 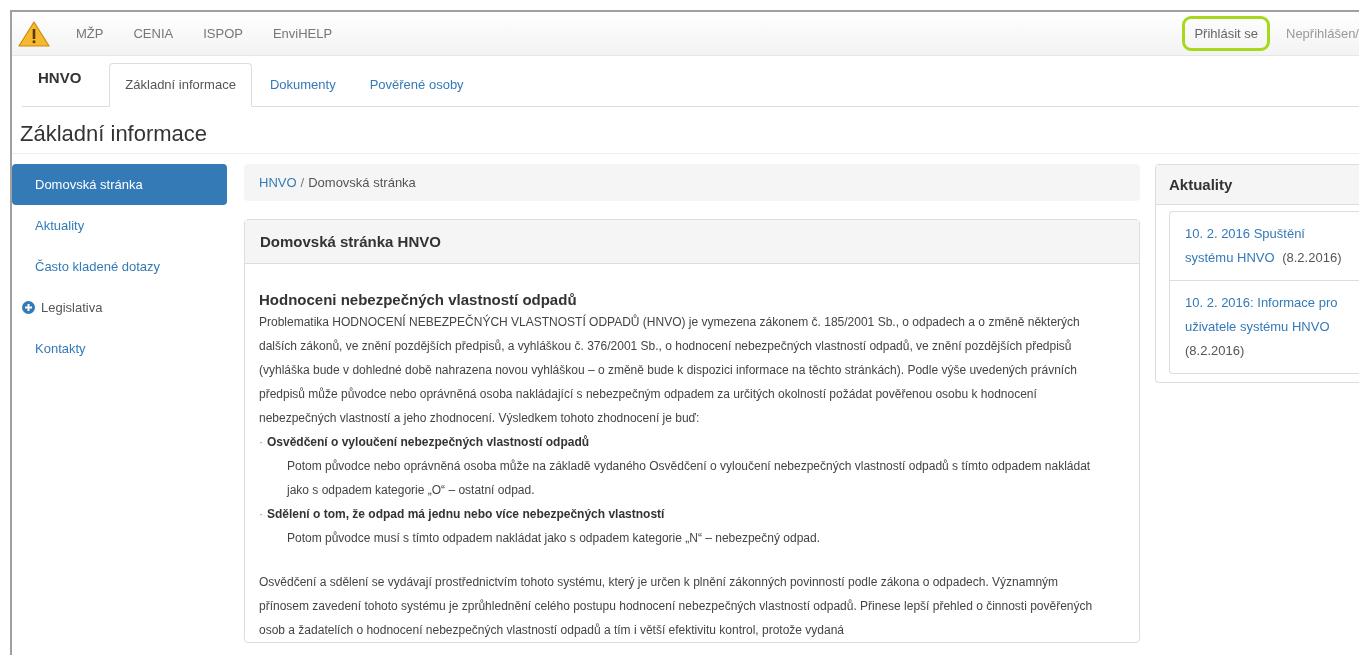 What do you see at coordinates (676, 606) in the screenshot?
I see `paragraph: Osvědčení a sdělení se vydávají prostřednictvím tohoto systému, který je určen k plnění zákonných povinností podle zákona o odpadech. Významným přínosem zavedení tohoto systému je zprůhlednění celého postupu hodnocení nebezpečných vlastností odpadů. Přinese lepší přehled o činnosti pověřených osob a žadatelích o hodnocení nebezpečných vlastností odpadů a tím i větší efektivitu kontrol, protože vydaná` at bounding box center [676, 606].